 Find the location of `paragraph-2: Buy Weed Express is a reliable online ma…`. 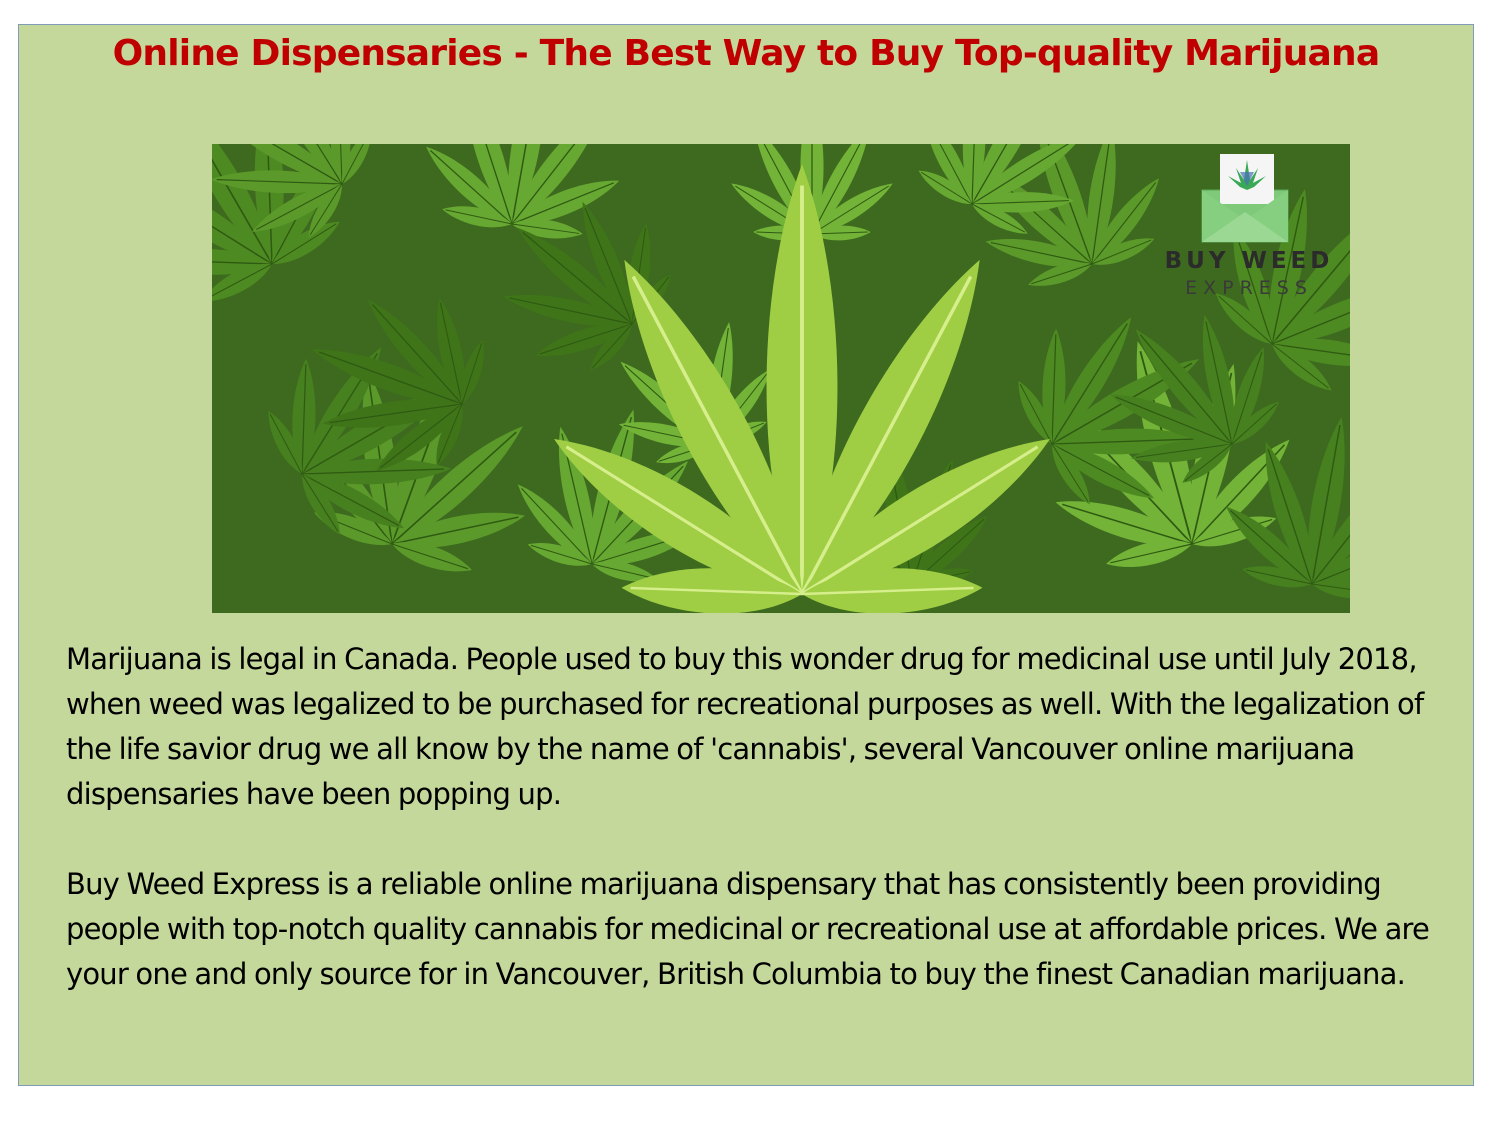

paragraph-2: Buy Weed Express is a reliable online ma… is located at coordinates (748, 929).